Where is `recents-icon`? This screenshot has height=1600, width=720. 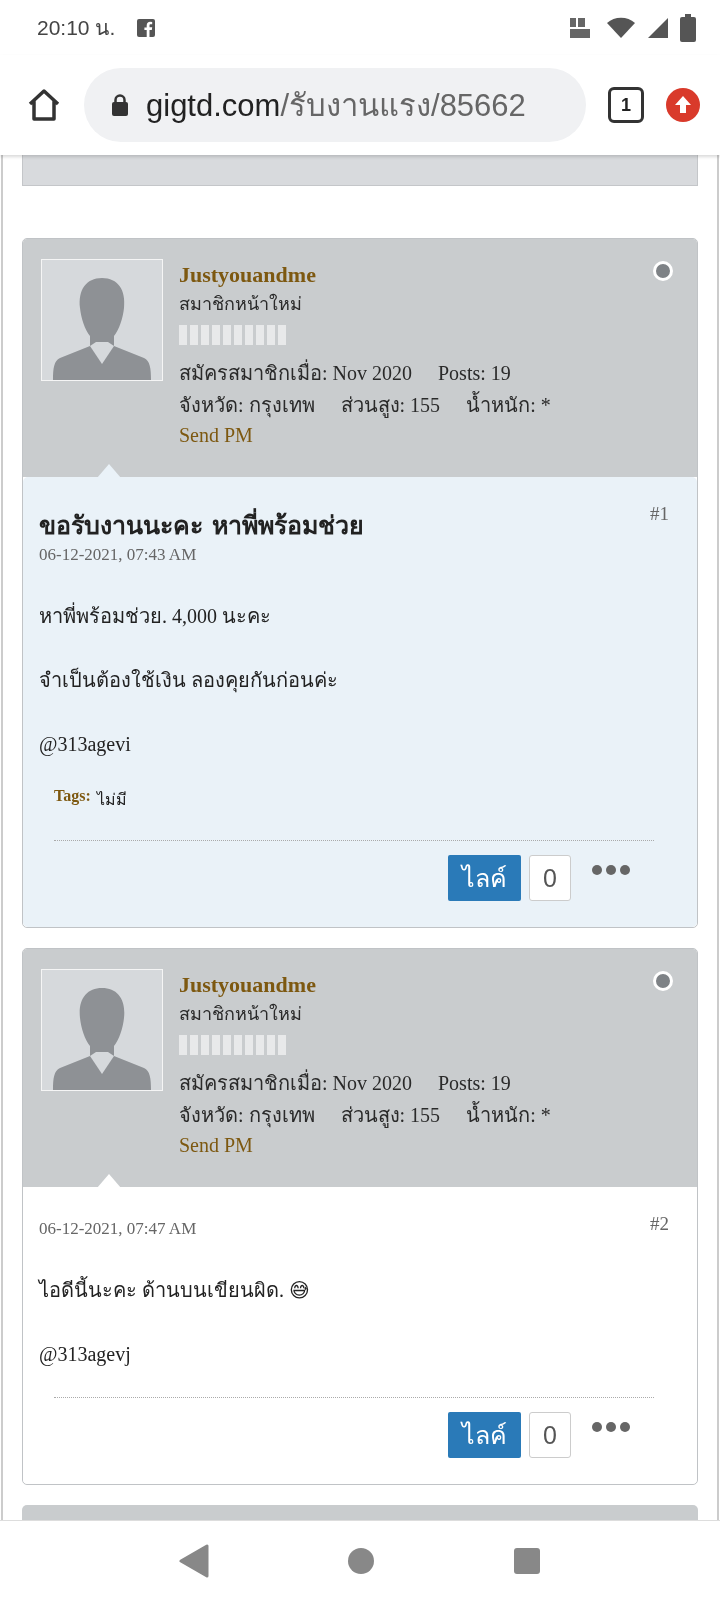
recents-icon is located at coordinates (527, 1561).